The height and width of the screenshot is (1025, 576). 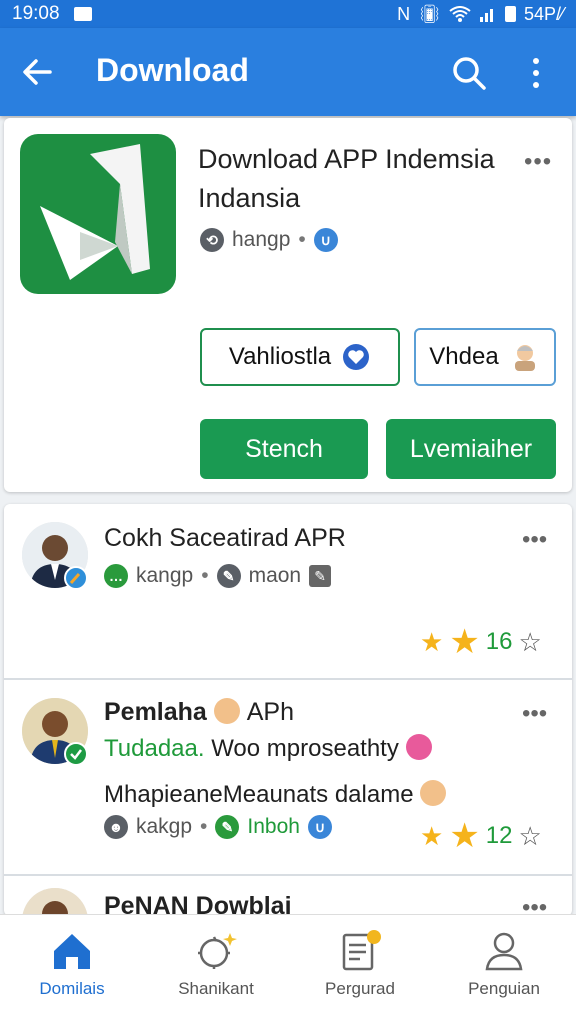 What do you see at coordinates (346, 178) in the screenshot?
I see `app-name: Download APP Indemsia Indansia` at bounding box center [346, 178].